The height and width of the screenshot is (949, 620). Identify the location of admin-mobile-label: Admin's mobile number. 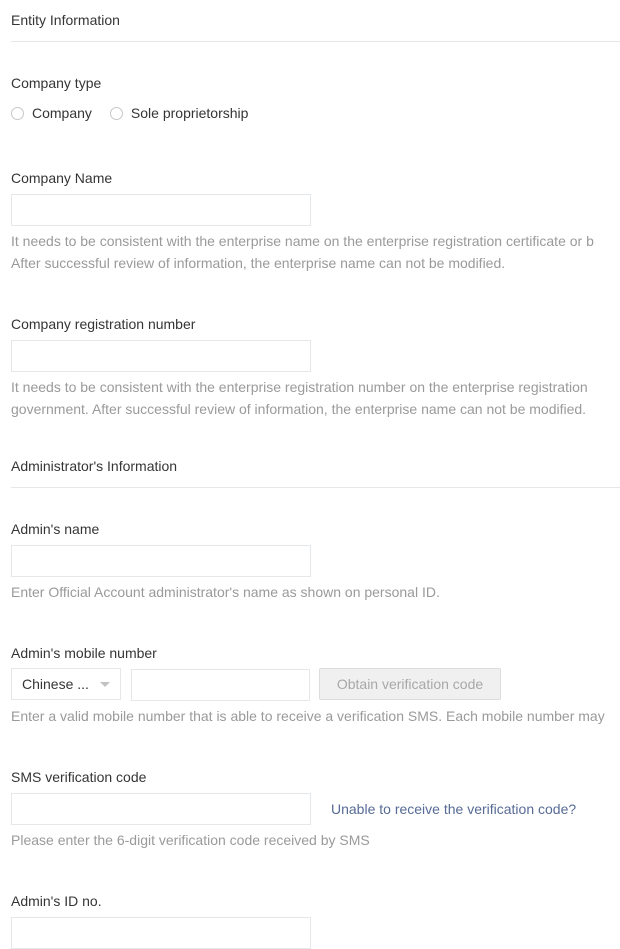
(84, 653).